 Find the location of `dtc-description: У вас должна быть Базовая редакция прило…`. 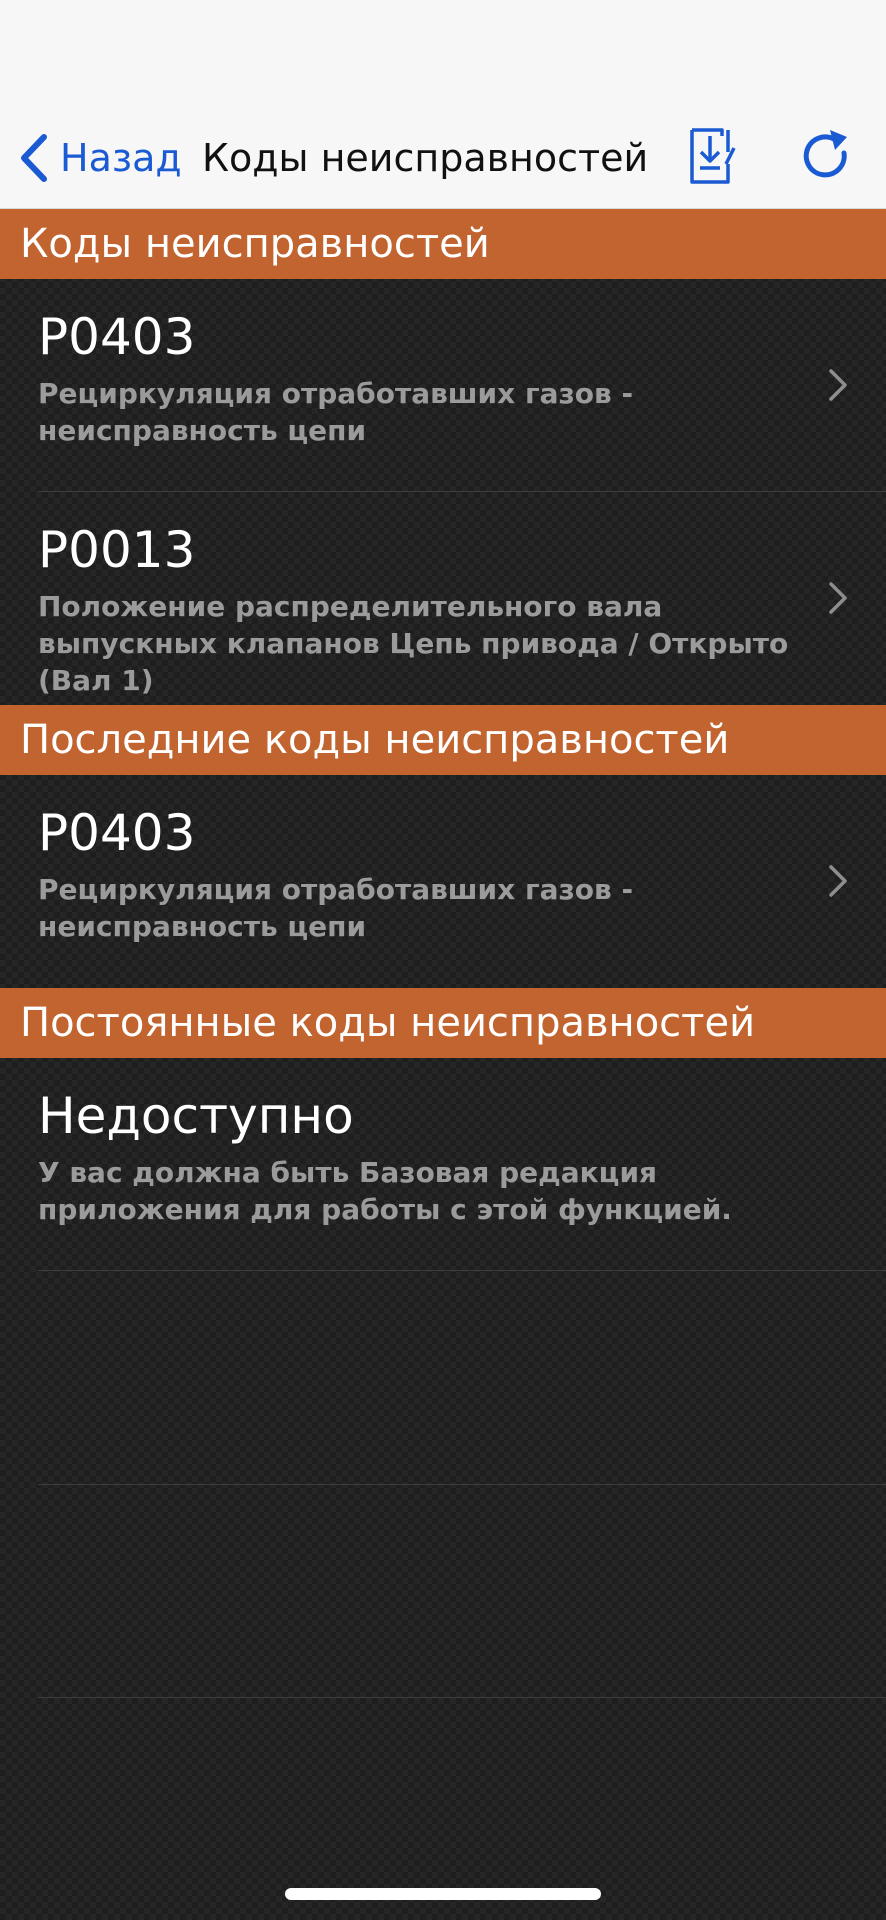

dtc-description: У вас должна быть Базовая редакция прило… is located at coordinates (385, 1191).